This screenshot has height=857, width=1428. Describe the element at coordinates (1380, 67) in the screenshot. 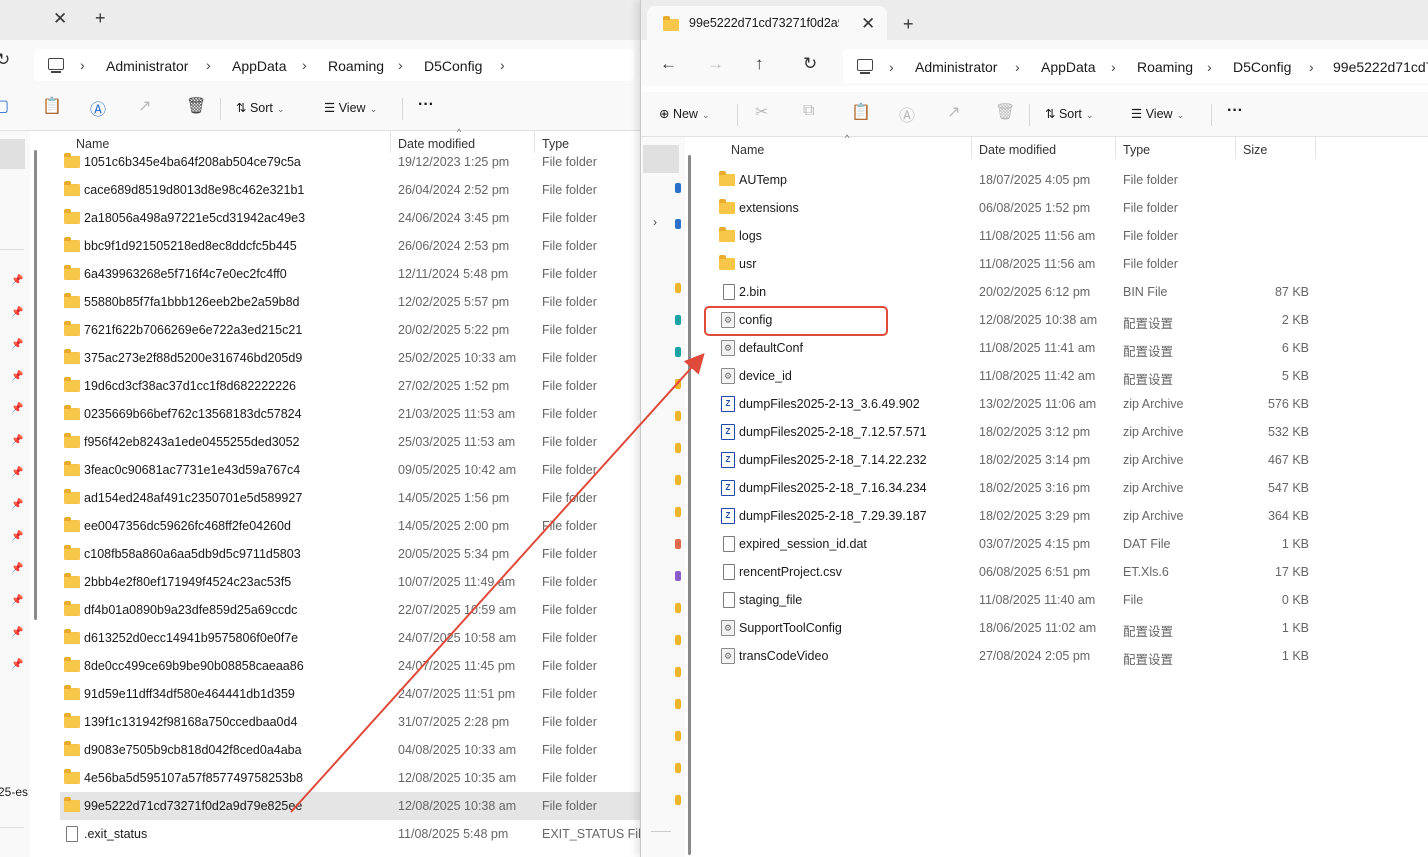

I see `breadcrumb-current-folder: 99e5222d71cd73271f0d2a9d79e825ee` at that location.